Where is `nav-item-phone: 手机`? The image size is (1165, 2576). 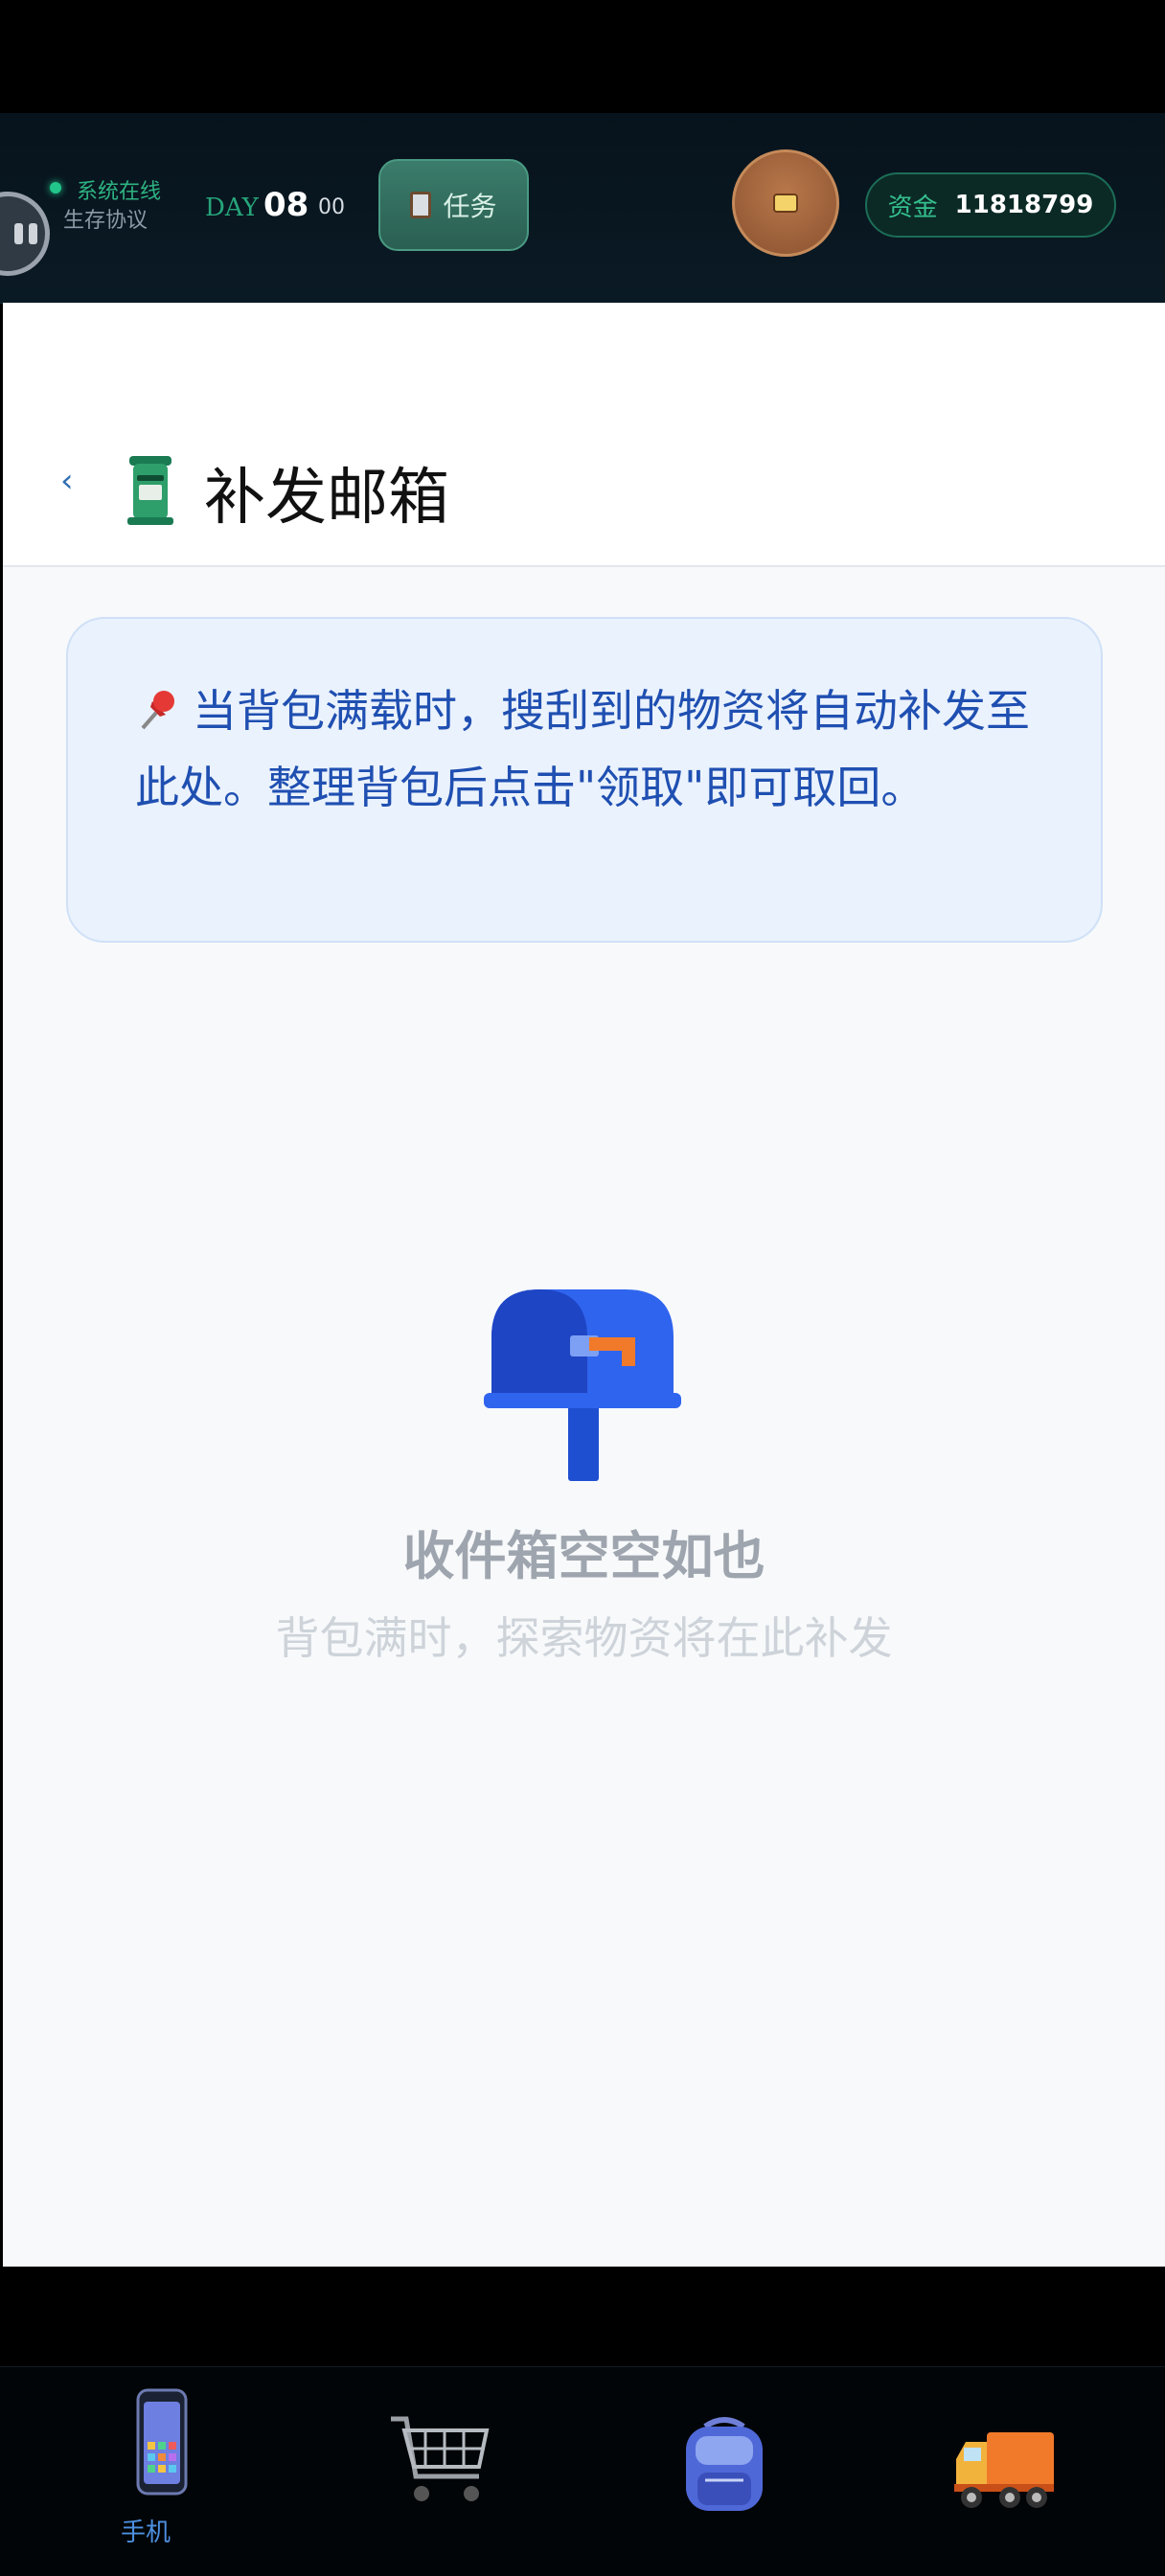 nav-item-phone: 手机 is located at coordinates (146, 2471).